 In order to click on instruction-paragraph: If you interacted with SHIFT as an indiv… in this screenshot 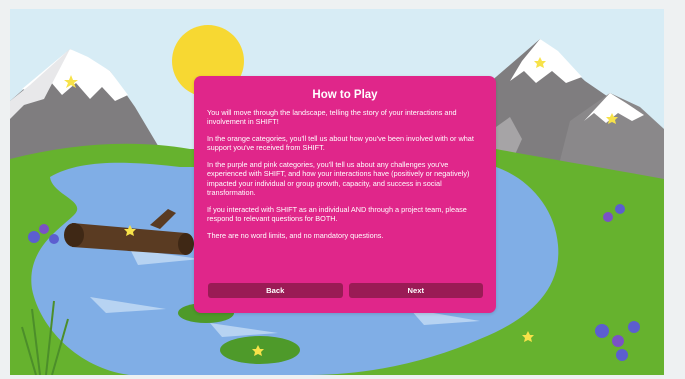, I will do `click(337, 214)`.